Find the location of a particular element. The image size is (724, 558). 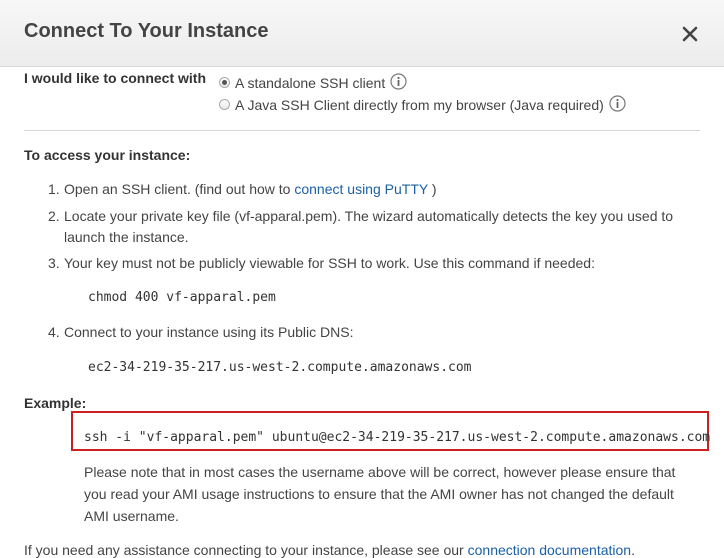

connect-using-putty-link: connect using PuTTY is located at coordinates (361, 189).